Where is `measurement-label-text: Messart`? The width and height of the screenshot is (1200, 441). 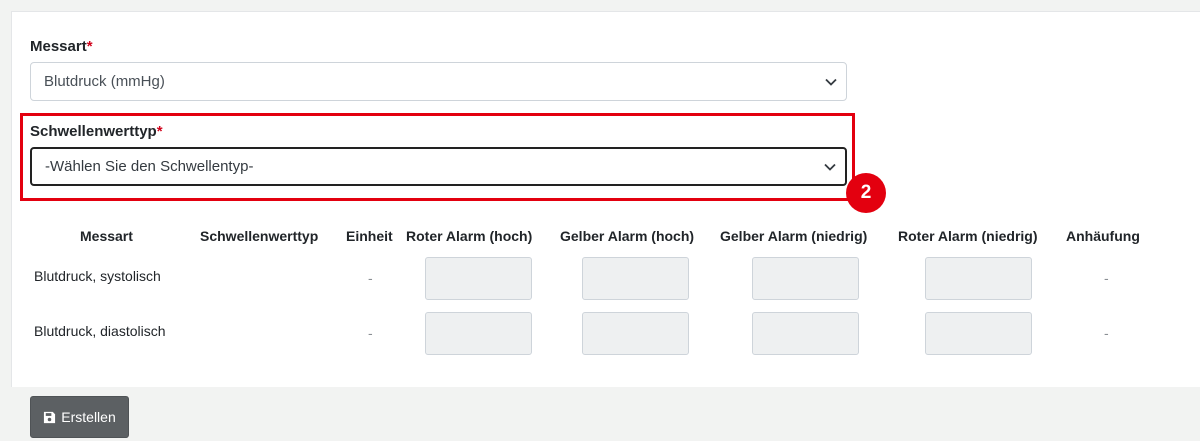 measurement-label-text: Messart is located at coordinates (58, 46).